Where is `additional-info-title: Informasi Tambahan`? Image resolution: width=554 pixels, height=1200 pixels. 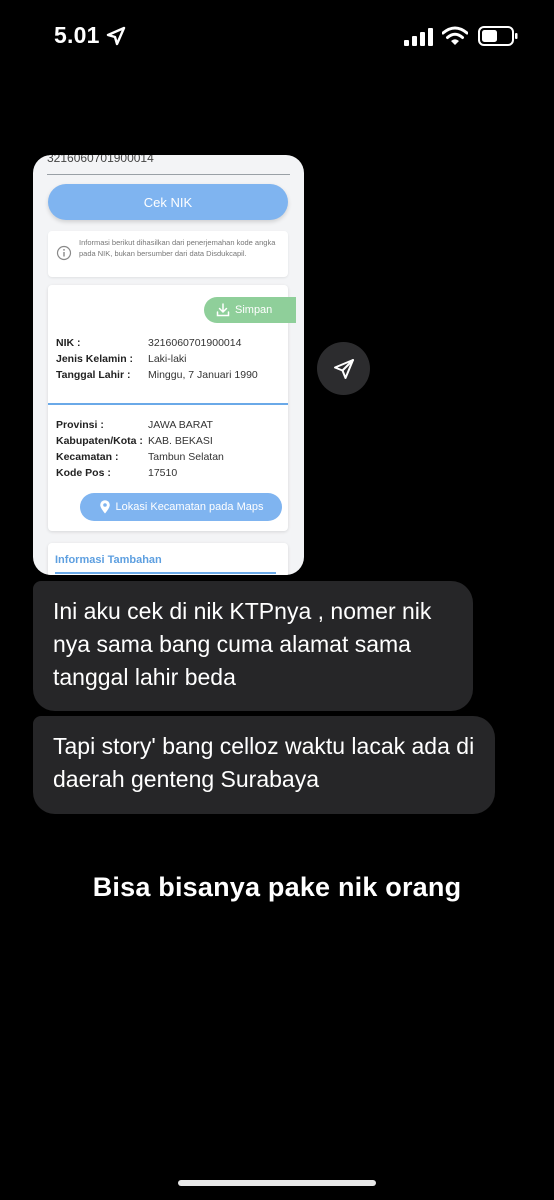
additional-info-title: Informasi Tambahan is located at coordinates (108, 560).